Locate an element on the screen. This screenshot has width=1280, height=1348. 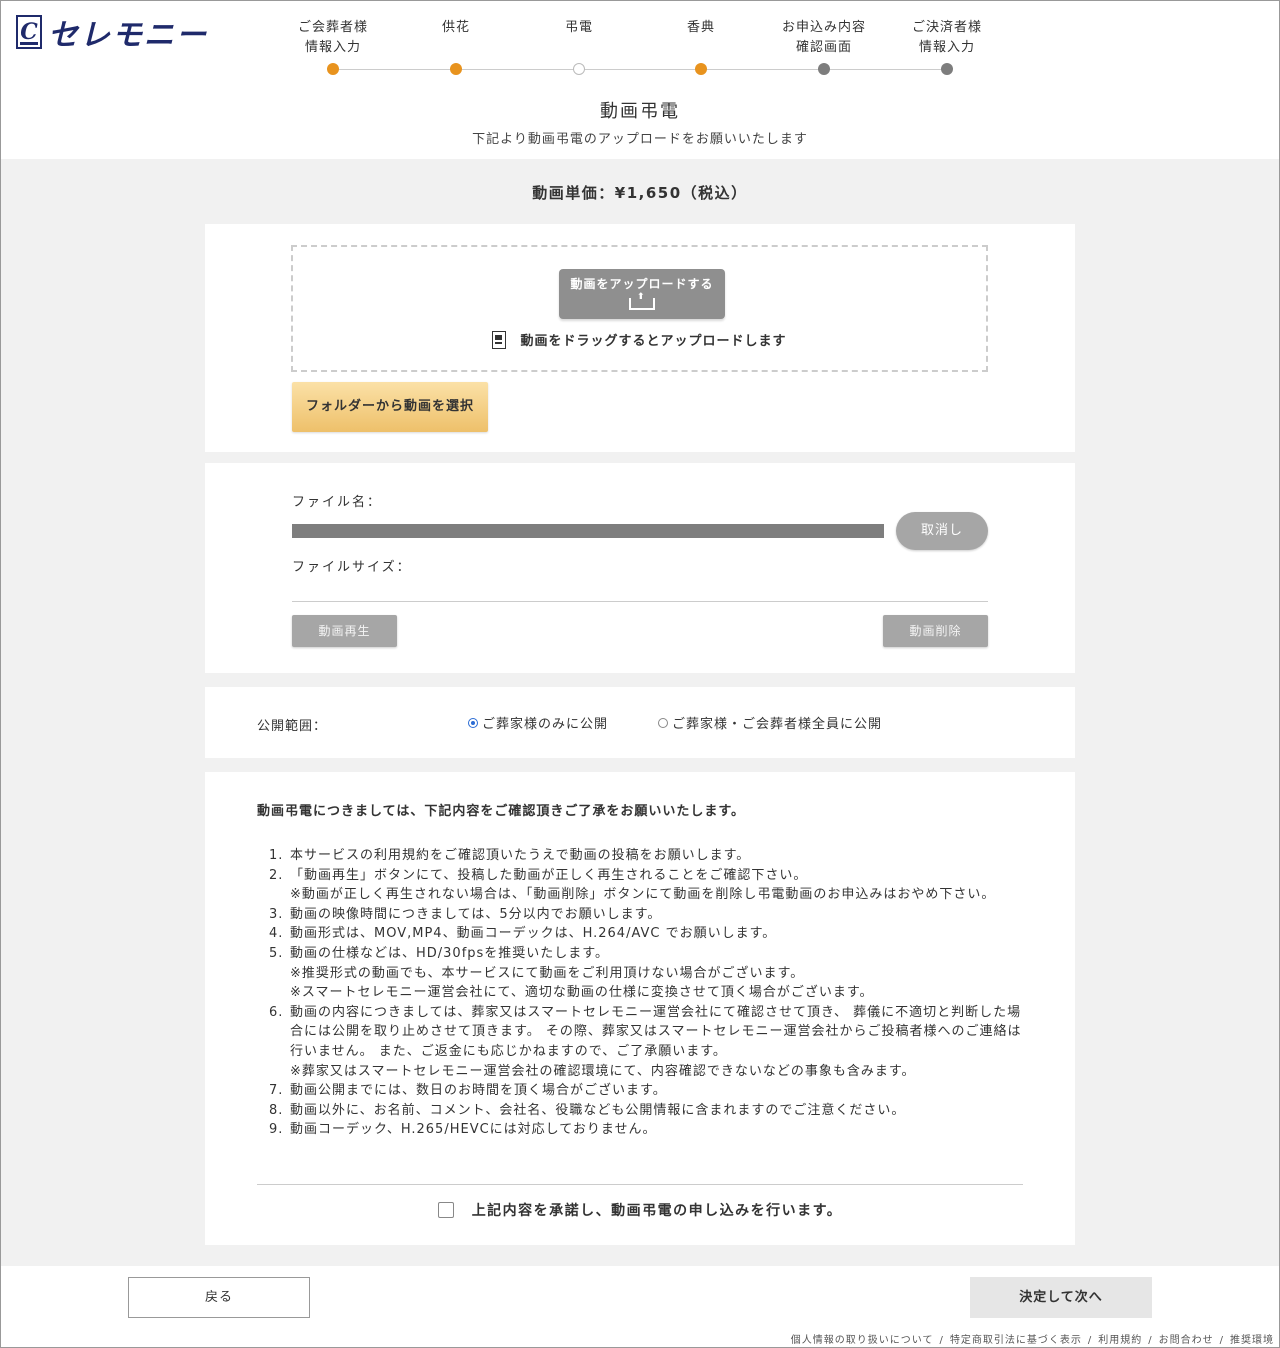
terms-item-text: 動画コーデック、H.265/HEVCには対応しておりません。 is located at coordinates (473, 1130).